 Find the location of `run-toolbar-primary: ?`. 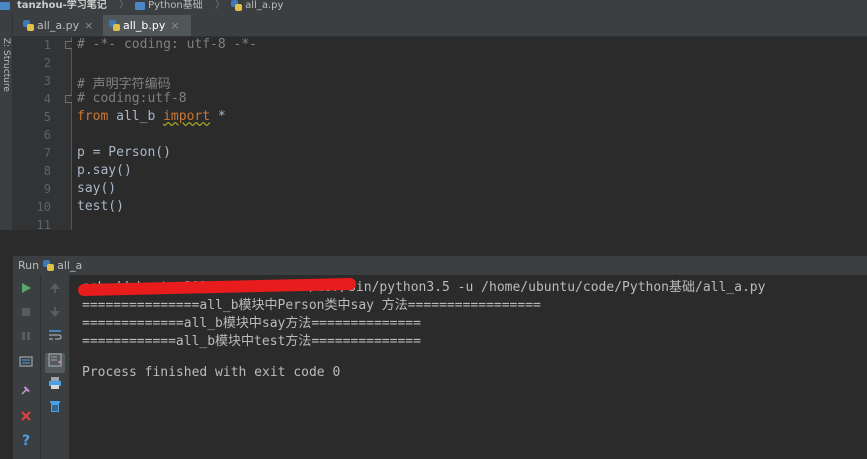

run-toolbar-primary: ? is located at coordinates (27, 367).